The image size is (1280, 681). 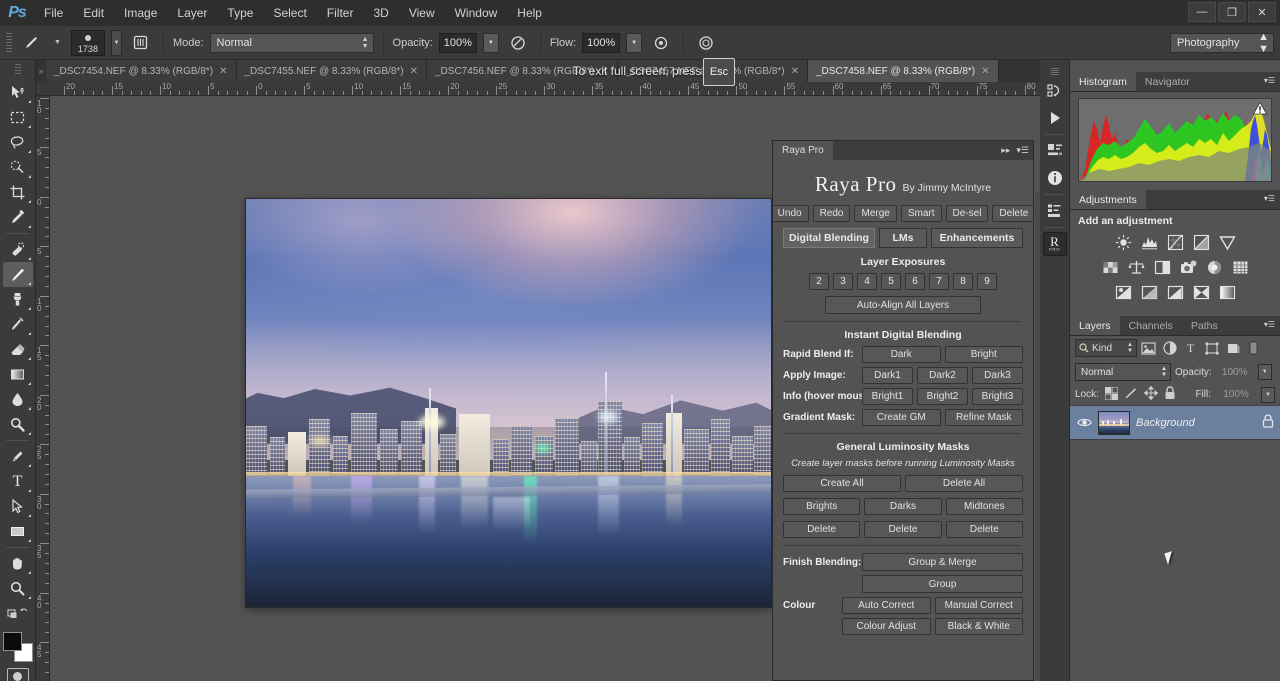 I want to click on rapid-blend-dark-button: Dark, so click(x=901, y=354).